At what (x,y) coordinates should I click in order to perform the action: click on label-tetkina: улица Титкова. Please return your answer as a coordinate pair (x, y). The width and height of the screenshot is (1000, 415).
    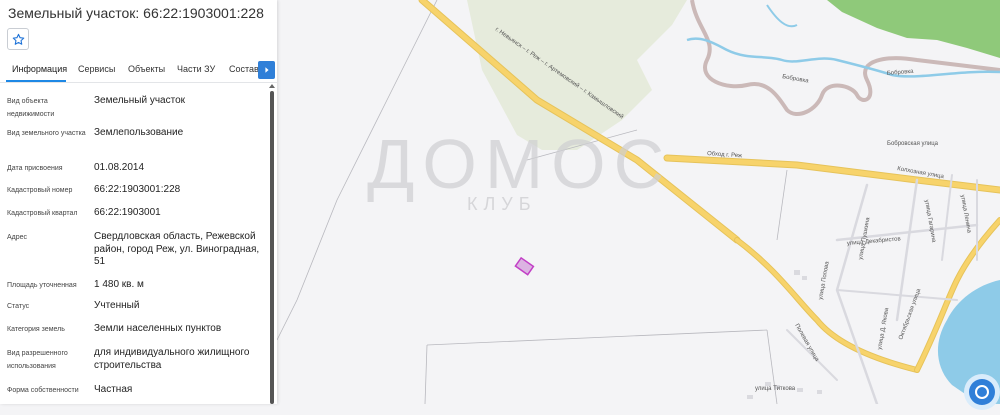
    Looking at the image, I should click on (775, 389).